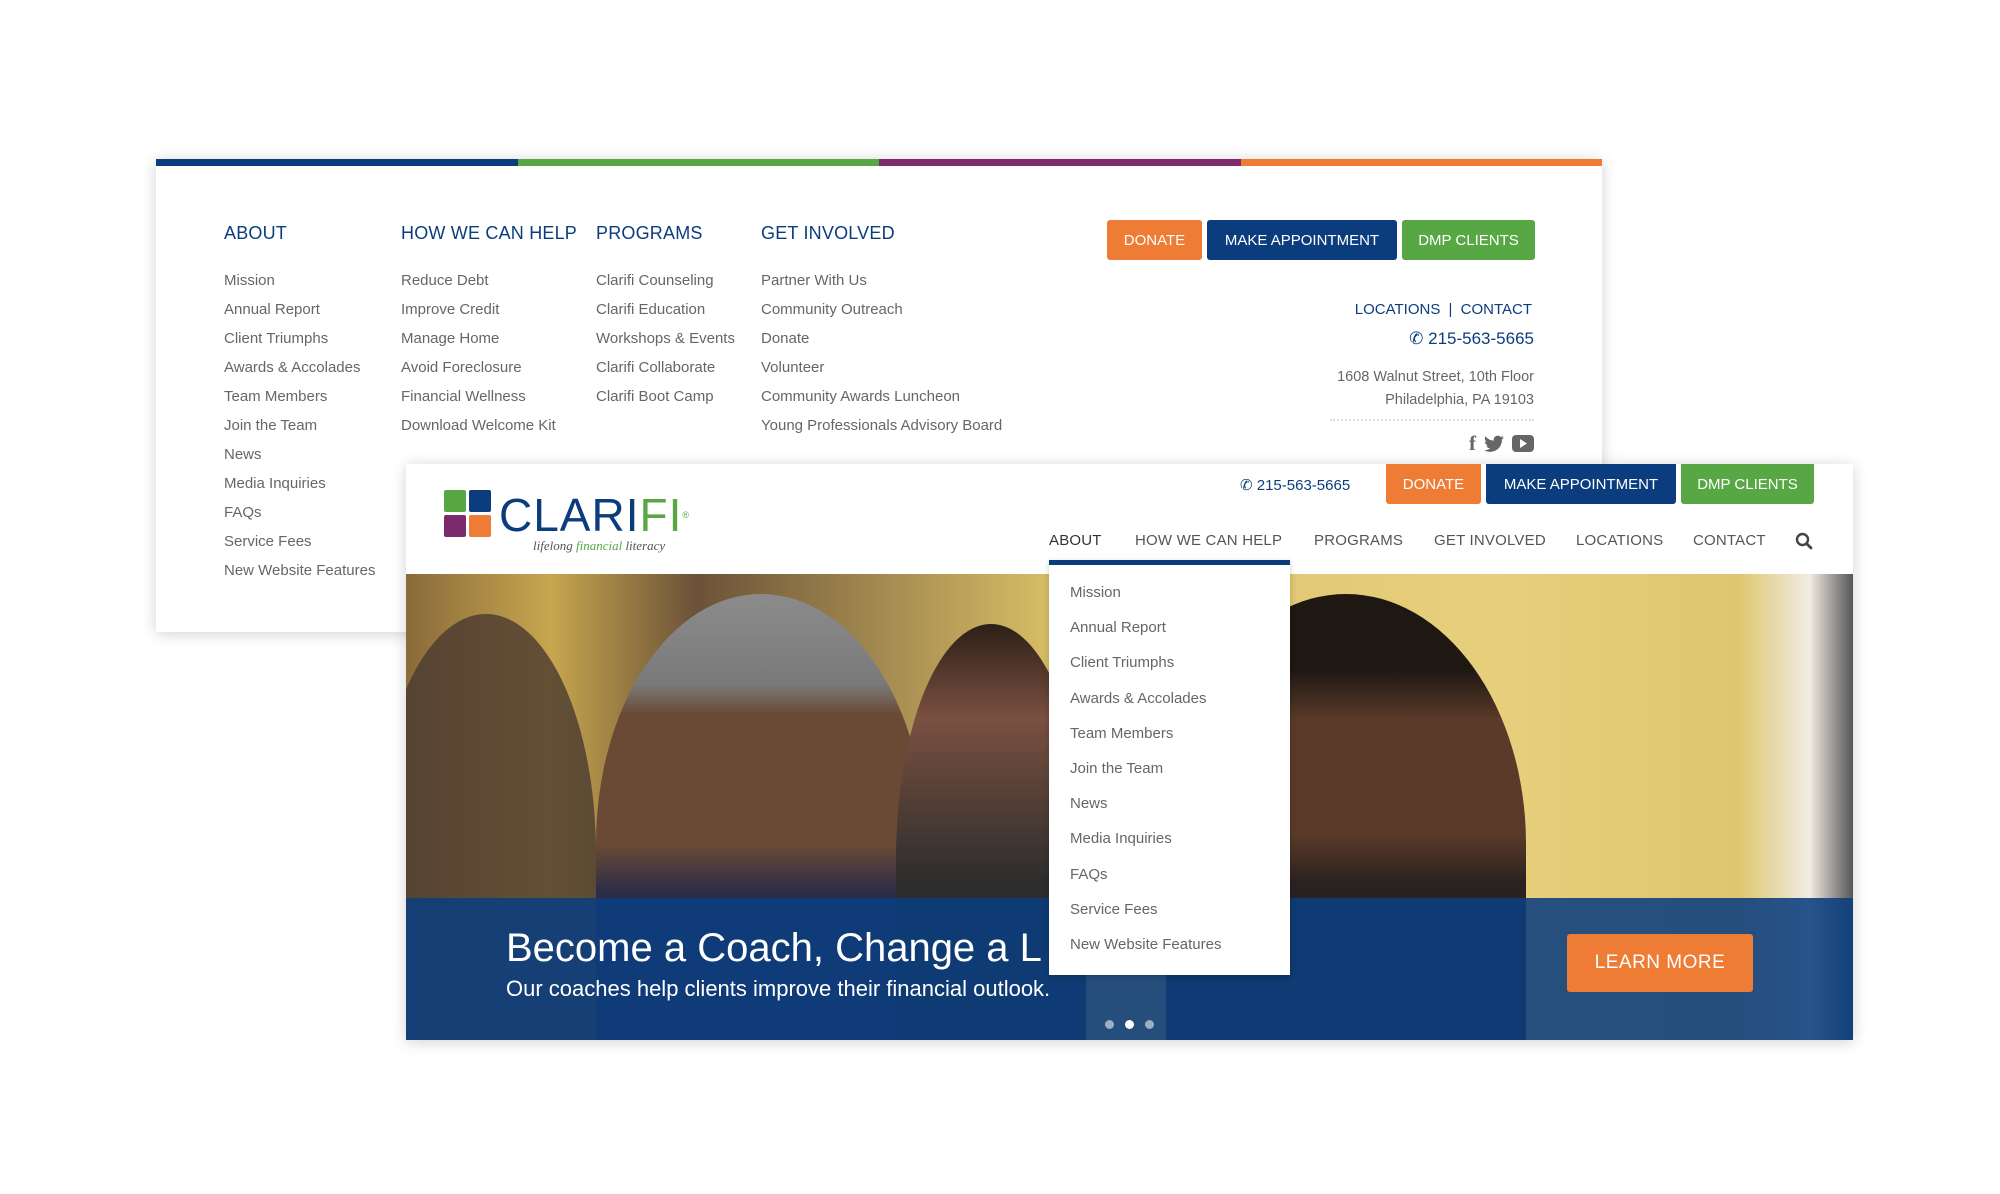 This screenshot has width=2000, height=1194. What do you see at coordinates (1523, 443) in the screenshot?
I see `youtube-icon` at bounding box center [1523, 443].